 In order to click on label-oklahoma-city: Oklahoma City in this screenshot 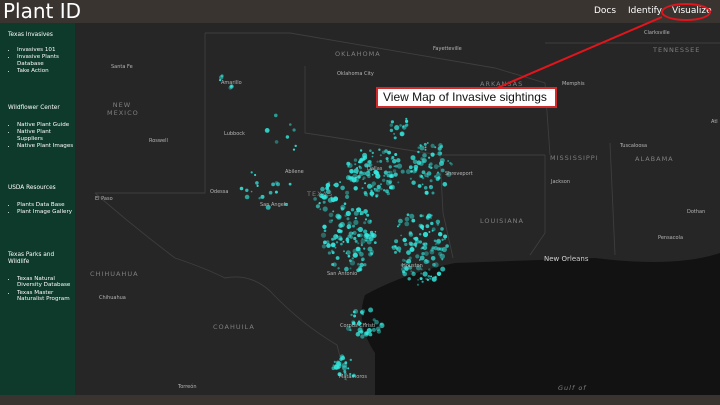, I will do `click(355, 74)`.